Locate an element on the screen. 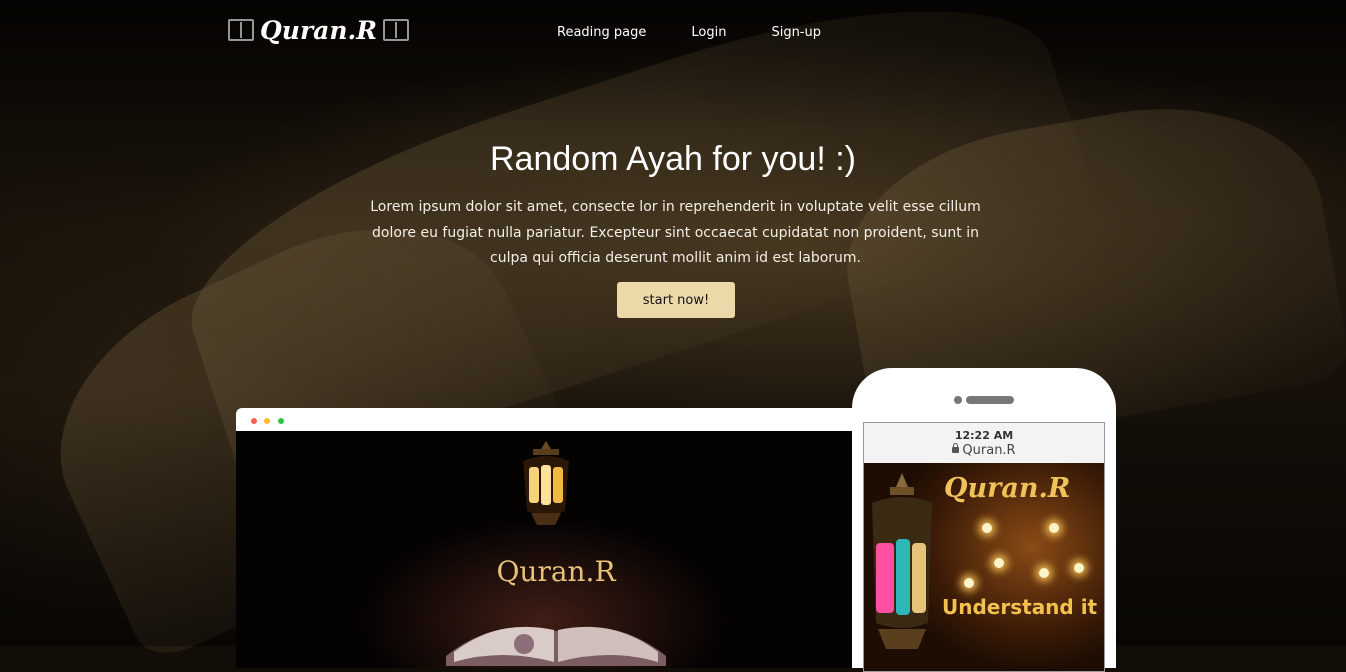 Image resolution: width=1346 pixels, height=672 pixels. browser-title-bar is located at coordinates (556, 419).